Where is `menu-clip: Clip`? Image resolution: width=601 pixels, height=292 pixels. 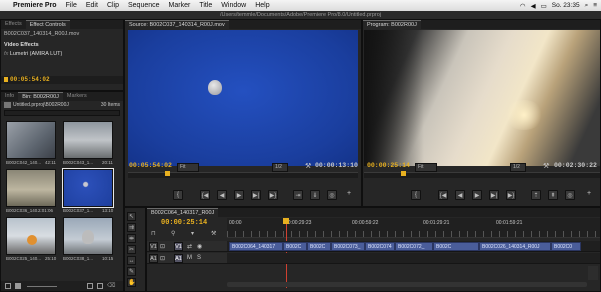 menu-clip: Clip is located at coordinates (113, 5).